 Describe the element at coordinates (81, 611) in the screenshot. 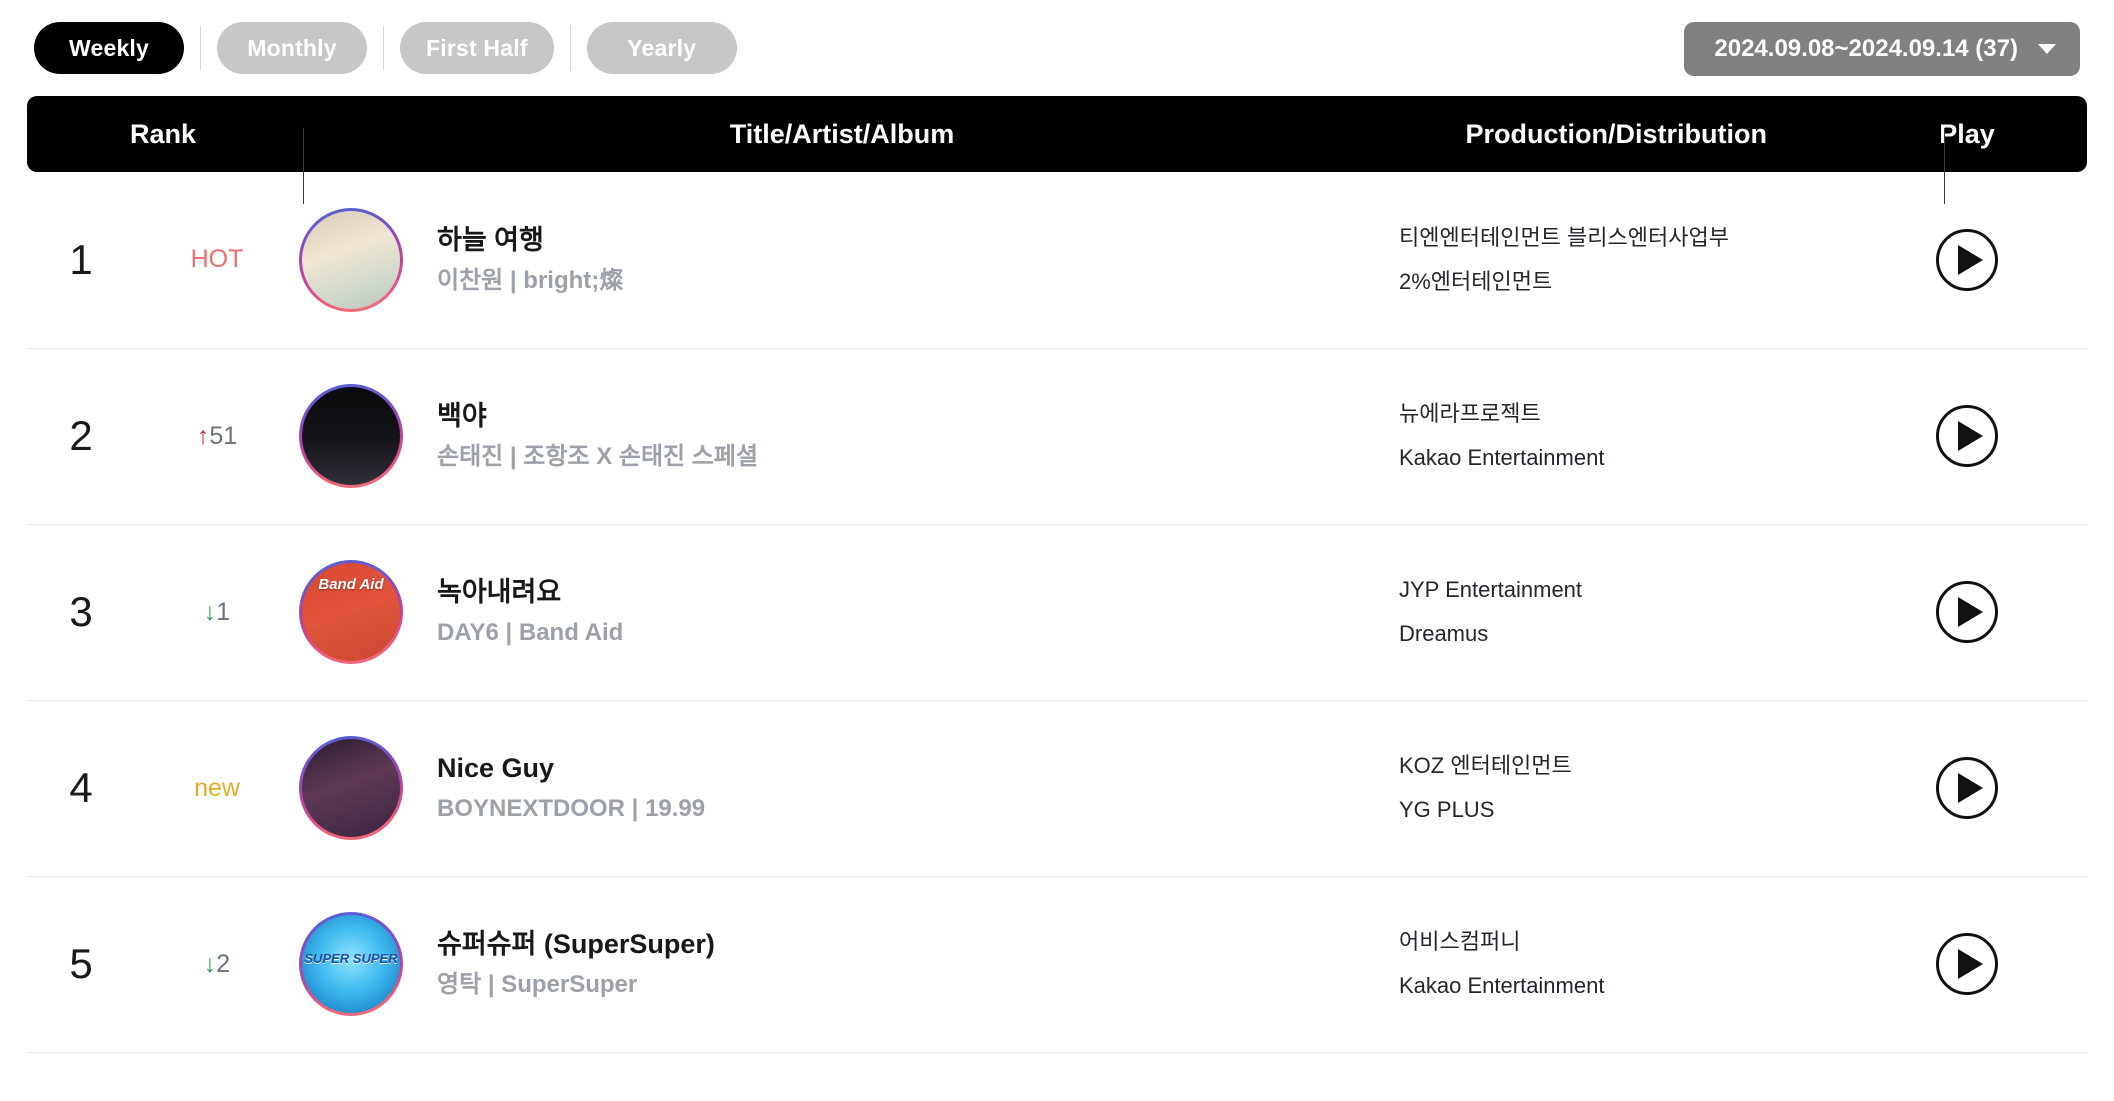

I see `rank-number: 3` at that location.